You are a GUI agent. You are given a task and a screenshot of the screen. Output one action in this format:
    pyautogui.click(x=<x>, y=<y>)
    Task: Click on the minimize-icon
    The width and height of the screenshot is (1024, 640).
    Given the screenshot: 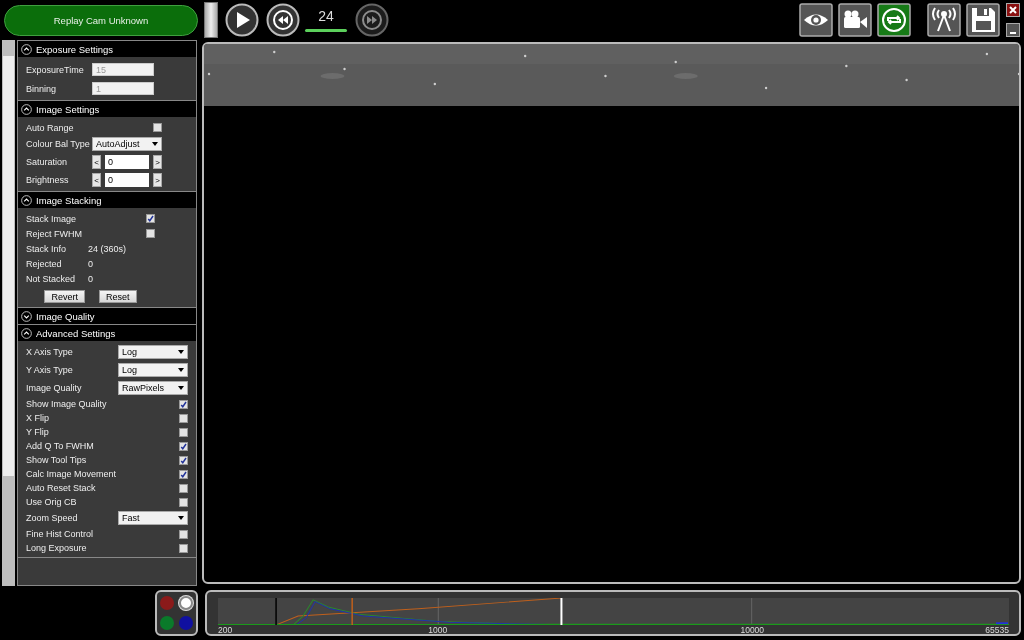 What is the action you would take?
    pyautogui.click(x=1013, y=30)
    